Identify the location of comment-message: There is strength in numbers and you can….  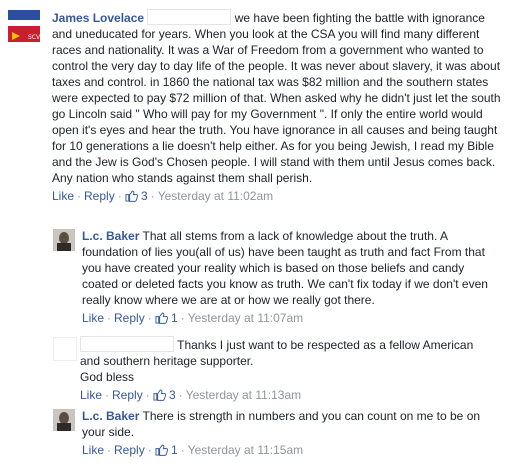
(281, 424).